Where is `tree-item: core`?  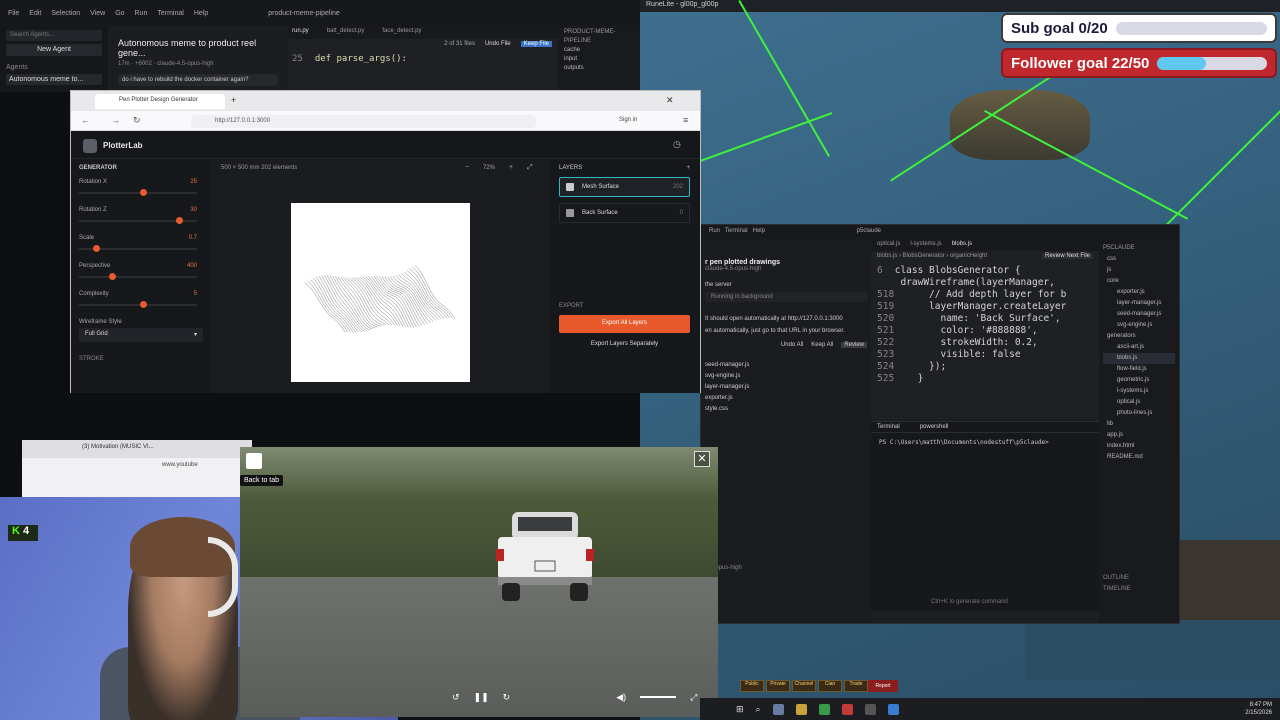 tree-item: core is located at coordinates (1139, 281).